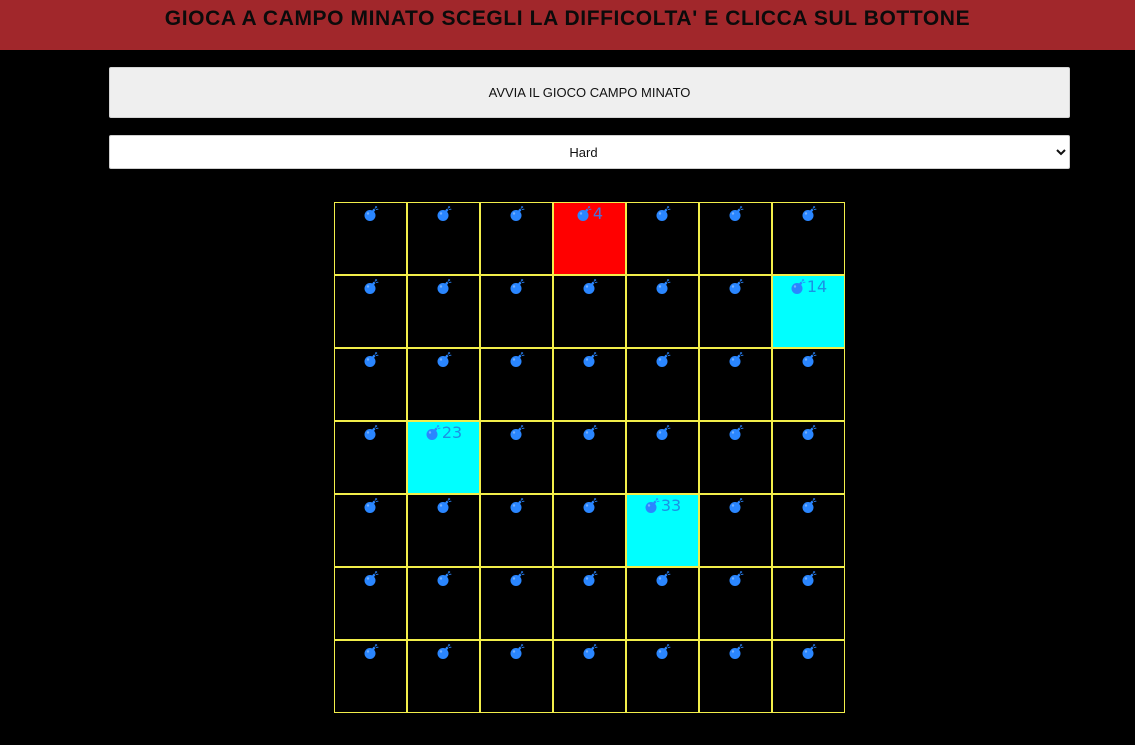 This screenshot has width=1135, height=745. Describe the element at coordinates (589, 238) in the screenshot. I see `grid-cell: 4` at that location.